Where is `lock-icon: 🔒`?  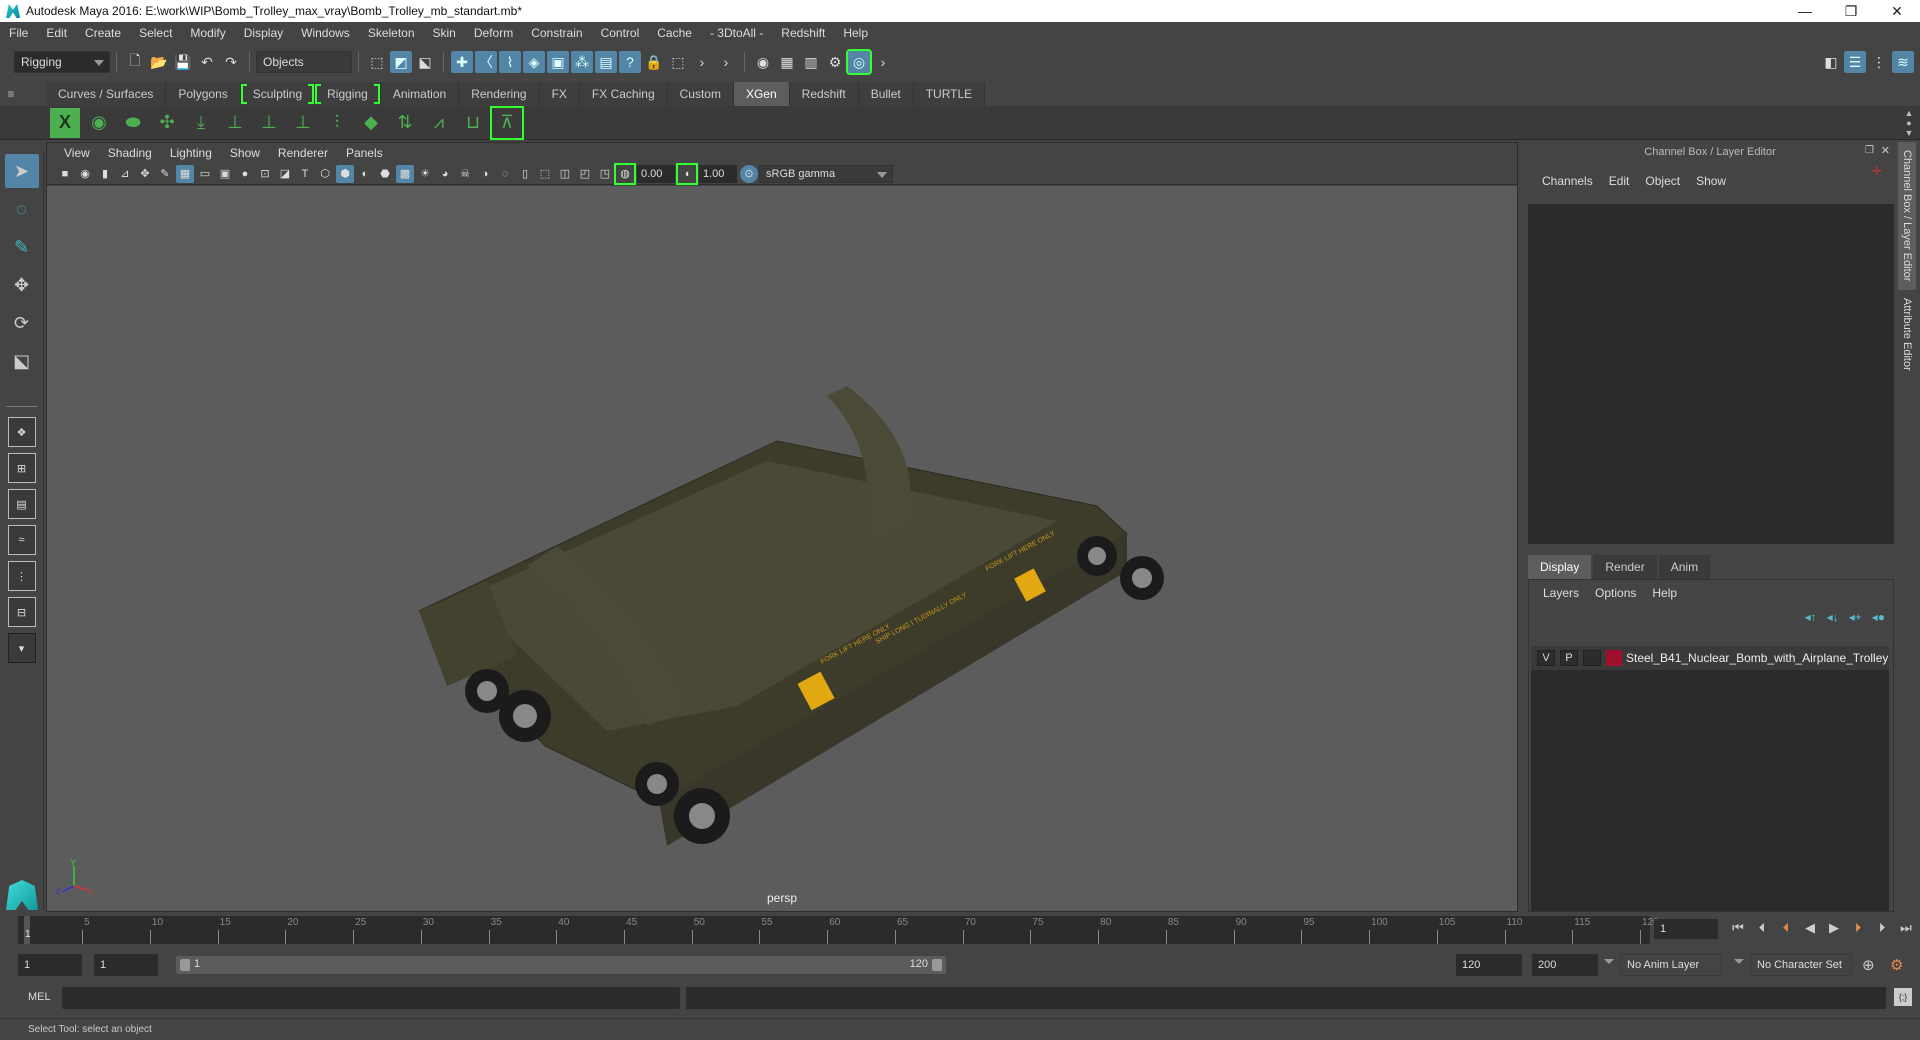
lock-icon: 🔒 is located at coordinates (654, 62).